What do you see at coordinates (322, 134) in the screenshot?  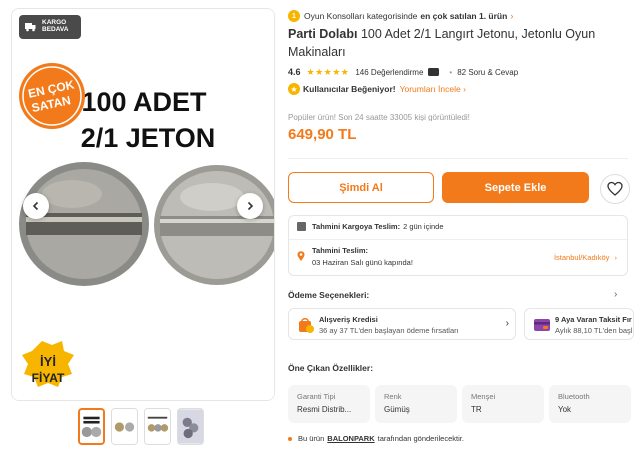 I see `product-price: 649,90 TL` at bounding box center [322, 134].